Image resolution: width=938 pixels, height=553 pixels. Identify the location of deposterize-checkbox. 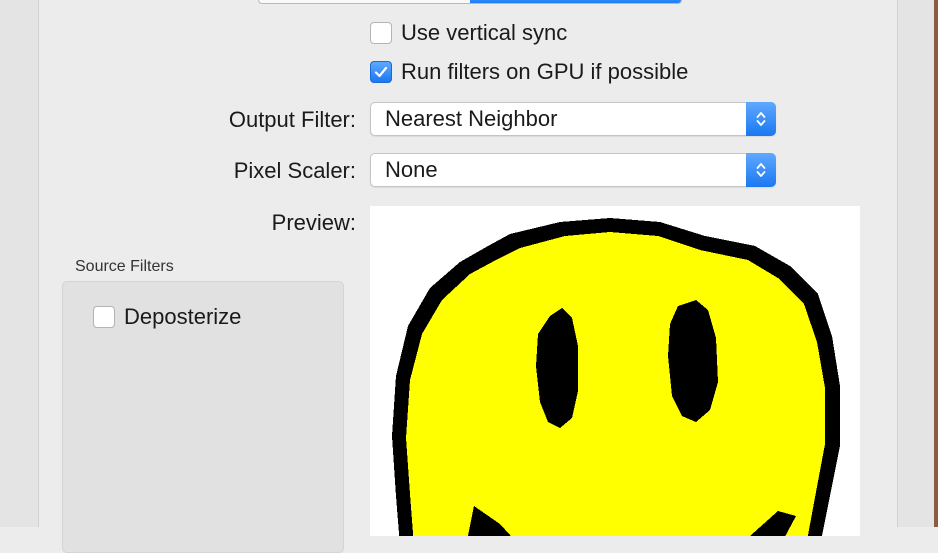
(104, 317).